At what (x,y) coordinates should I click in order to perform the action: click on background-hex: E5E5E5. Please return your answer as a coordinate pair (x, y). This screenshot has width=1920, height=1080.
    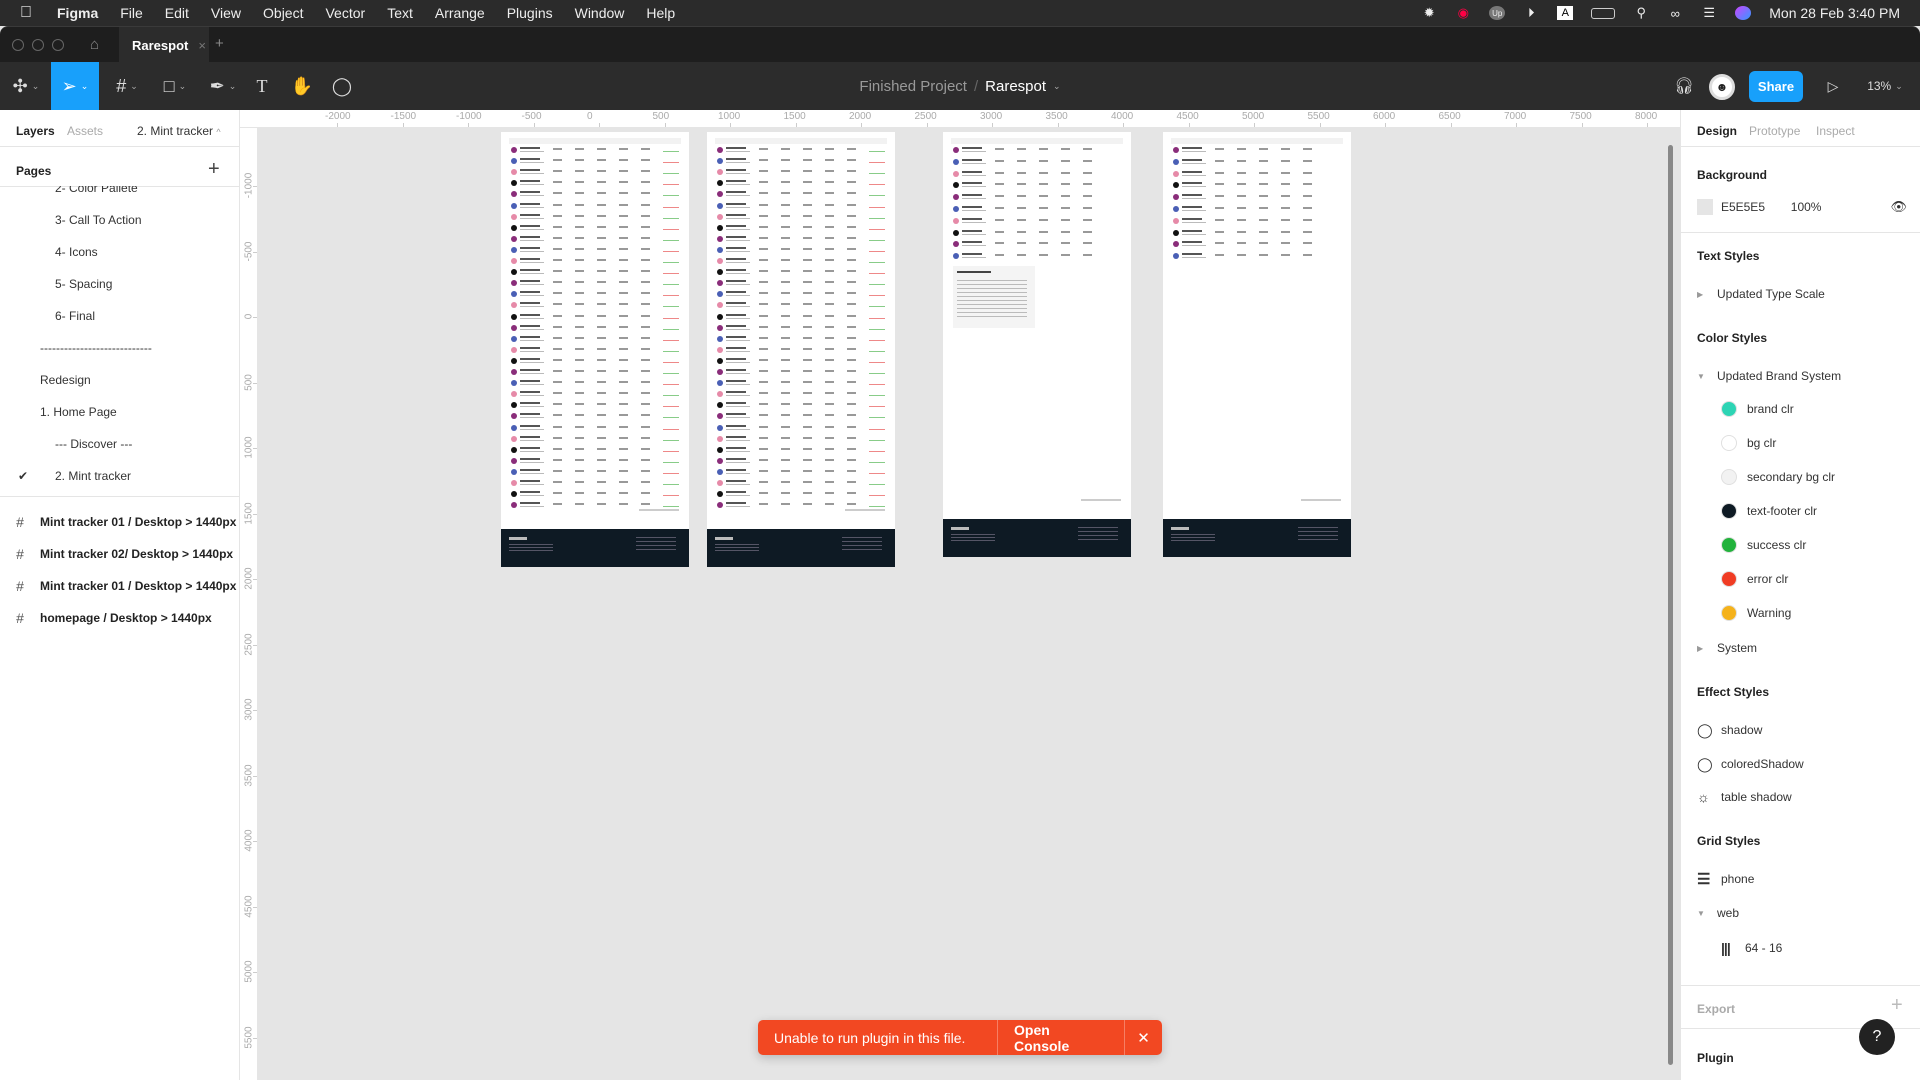
    Looking at the image, I should click on (1756, 207).